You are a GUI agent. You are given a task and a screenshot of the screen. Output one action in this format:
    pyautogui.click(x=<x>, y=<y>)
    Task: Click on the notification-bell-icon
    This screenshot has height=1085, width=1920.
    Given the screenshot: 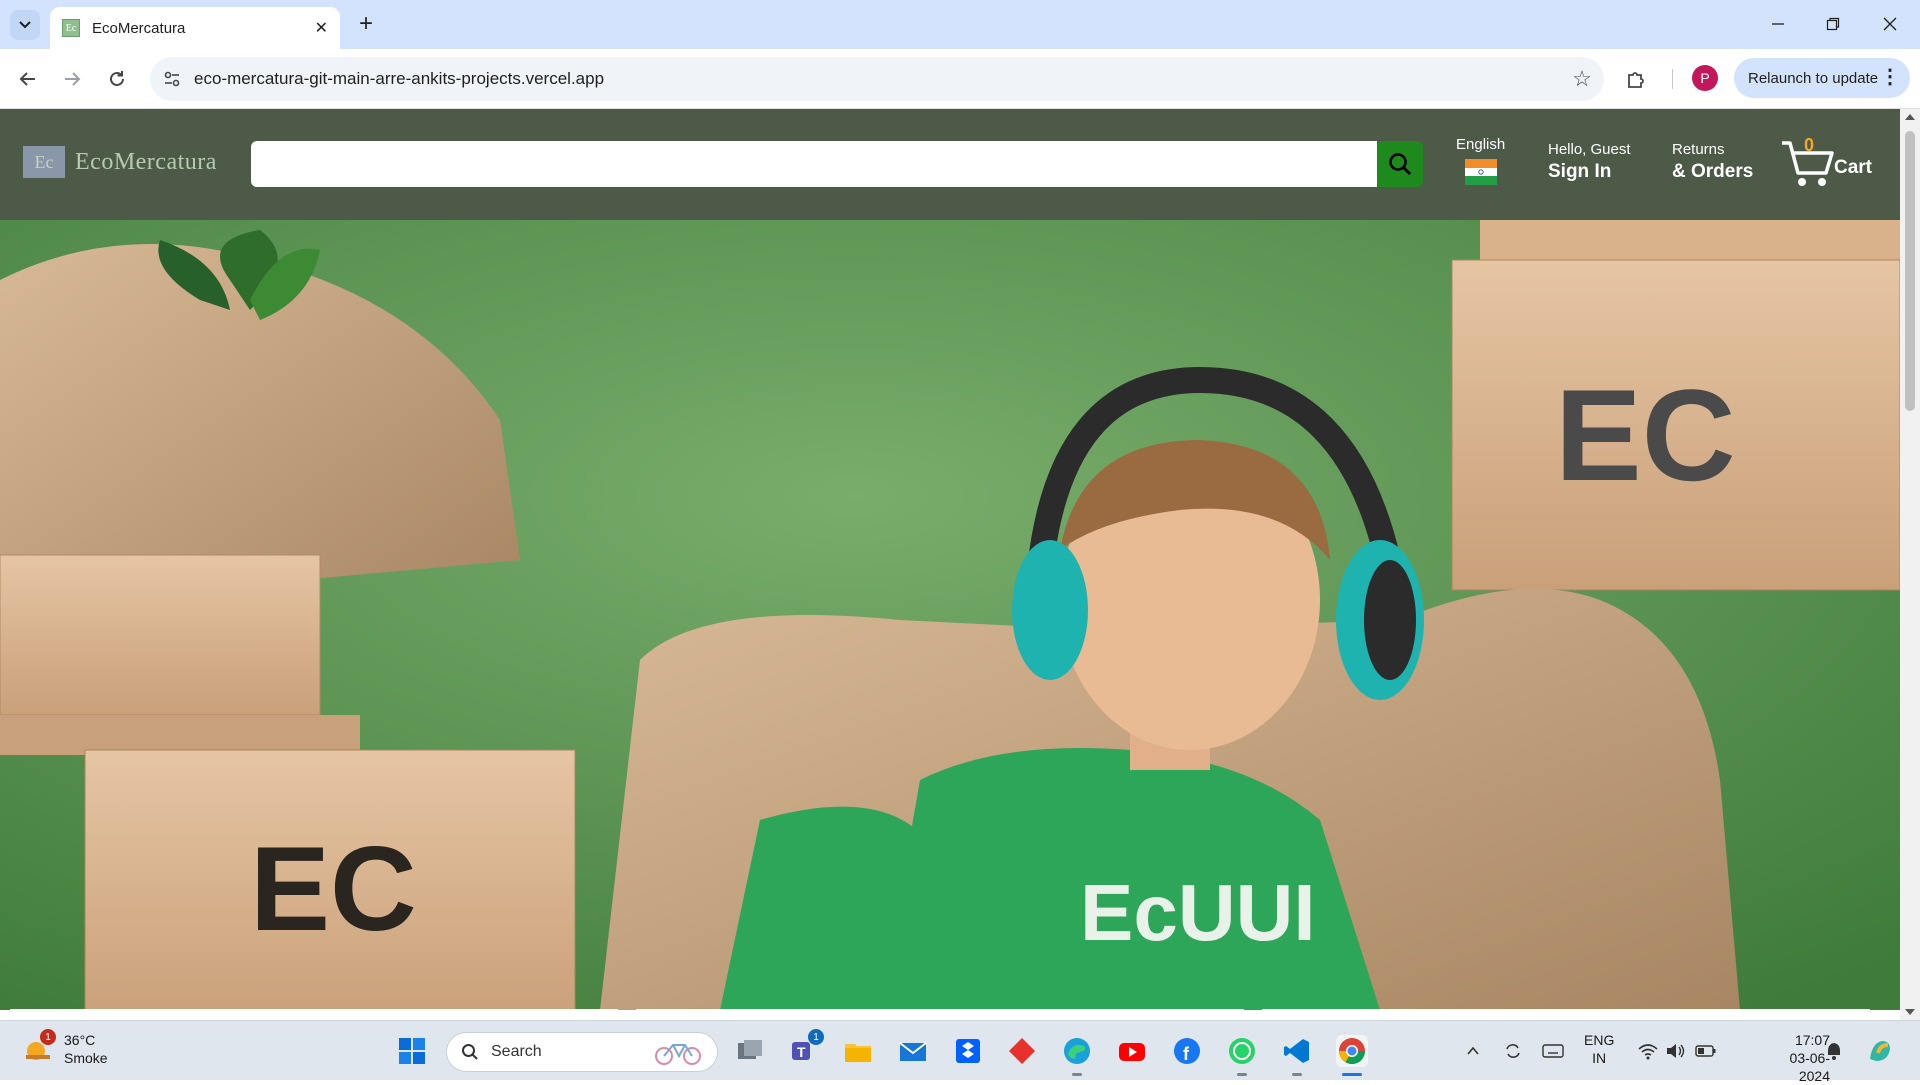 What is the action you would take?
    pyautogui.click(x=1834, y=1051)
    